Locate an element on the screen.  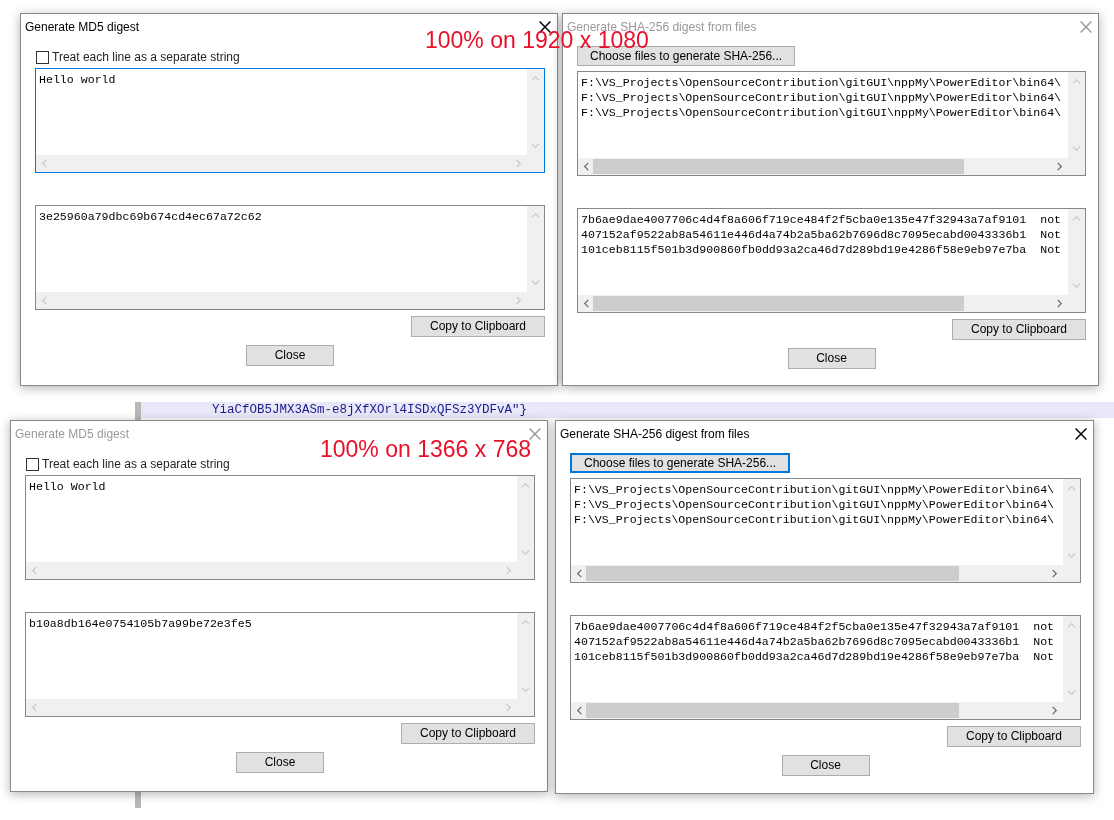
editor-code-line: YiaCfOB5JMX3ASm-e8jXfXOrl4ISDxQFSz3YDFvA"} is located at coordinates (370, 410).